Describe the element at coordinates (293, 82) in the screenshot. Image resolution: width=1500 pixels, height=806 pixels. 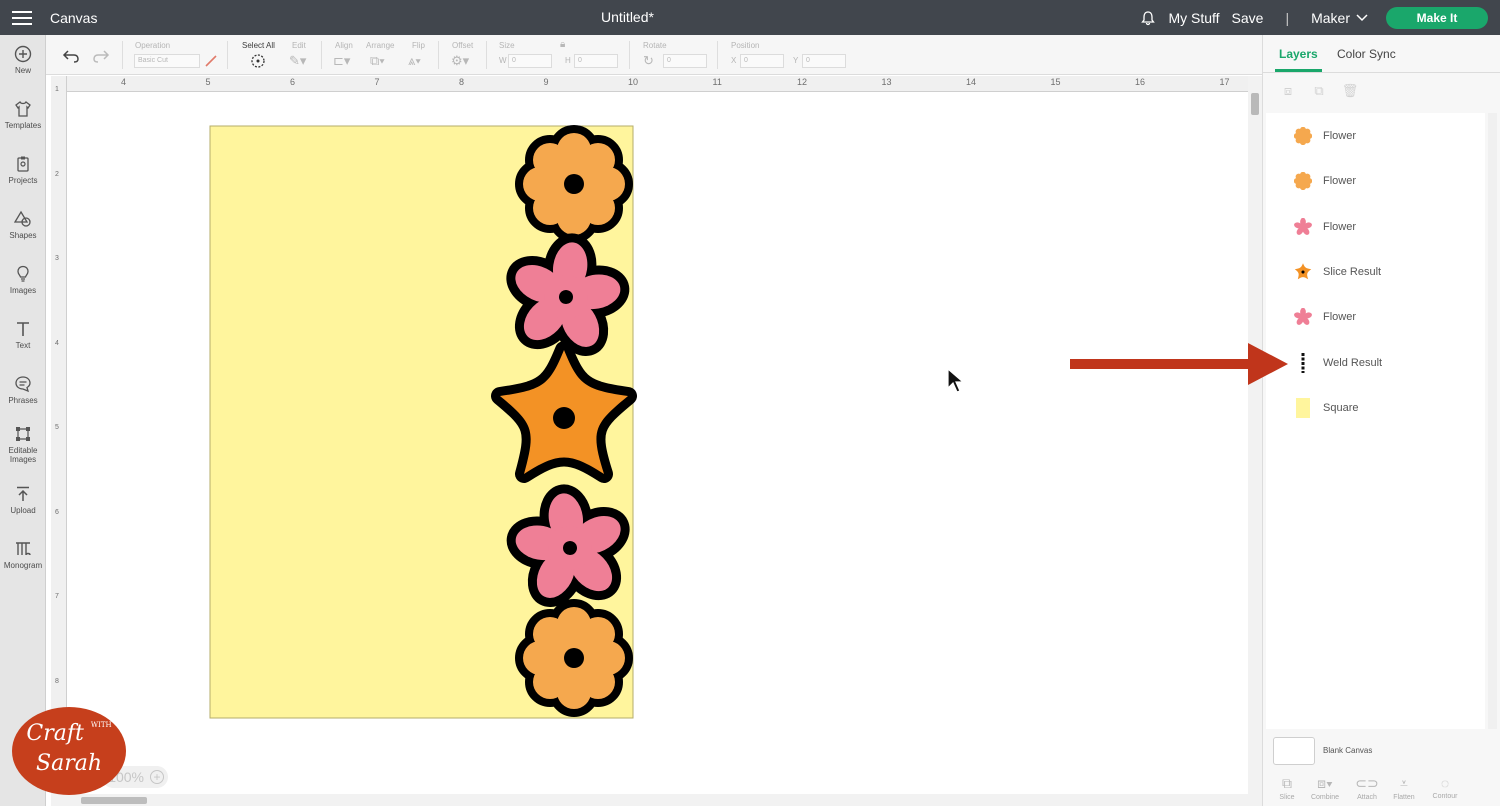
I see `ruler-tick-label: 6` at that location.